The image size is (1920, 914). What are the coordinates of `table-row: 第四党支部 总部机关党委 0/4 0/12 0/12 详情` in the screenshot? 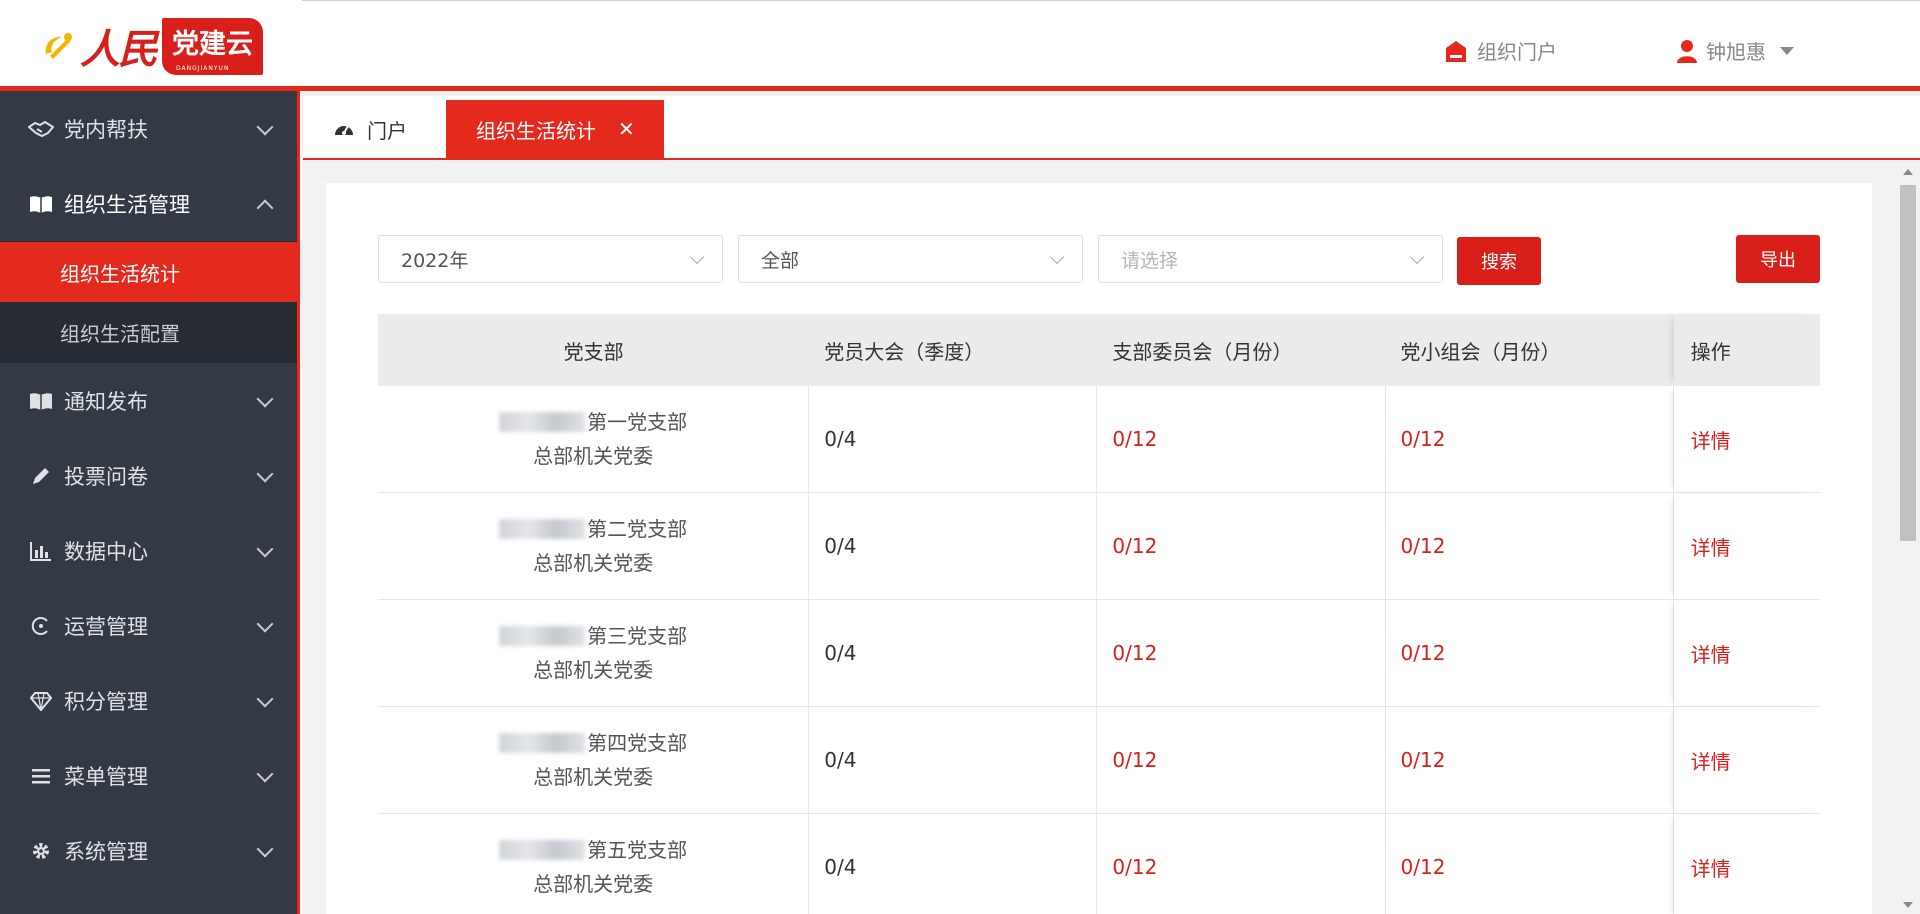 It's located at (1099, 760).